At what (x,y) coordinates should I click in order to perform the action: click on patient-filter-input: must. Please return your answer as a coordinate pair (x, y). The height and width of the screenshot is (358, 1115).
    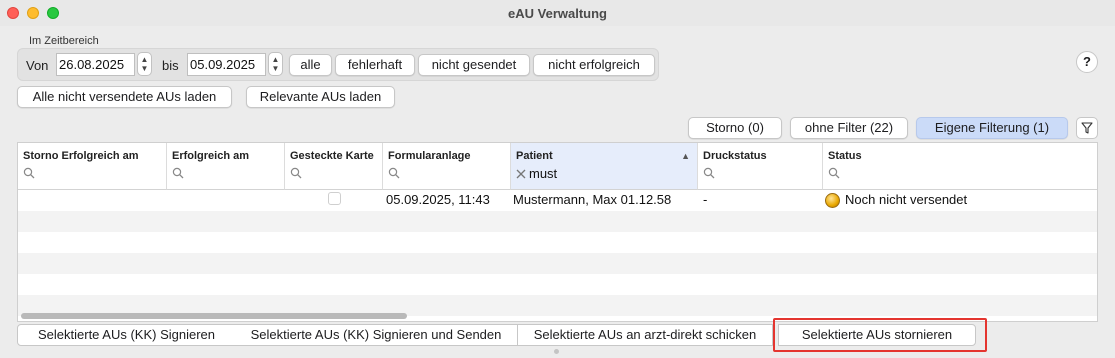
    Looking at the image, I should click on (543, 173).